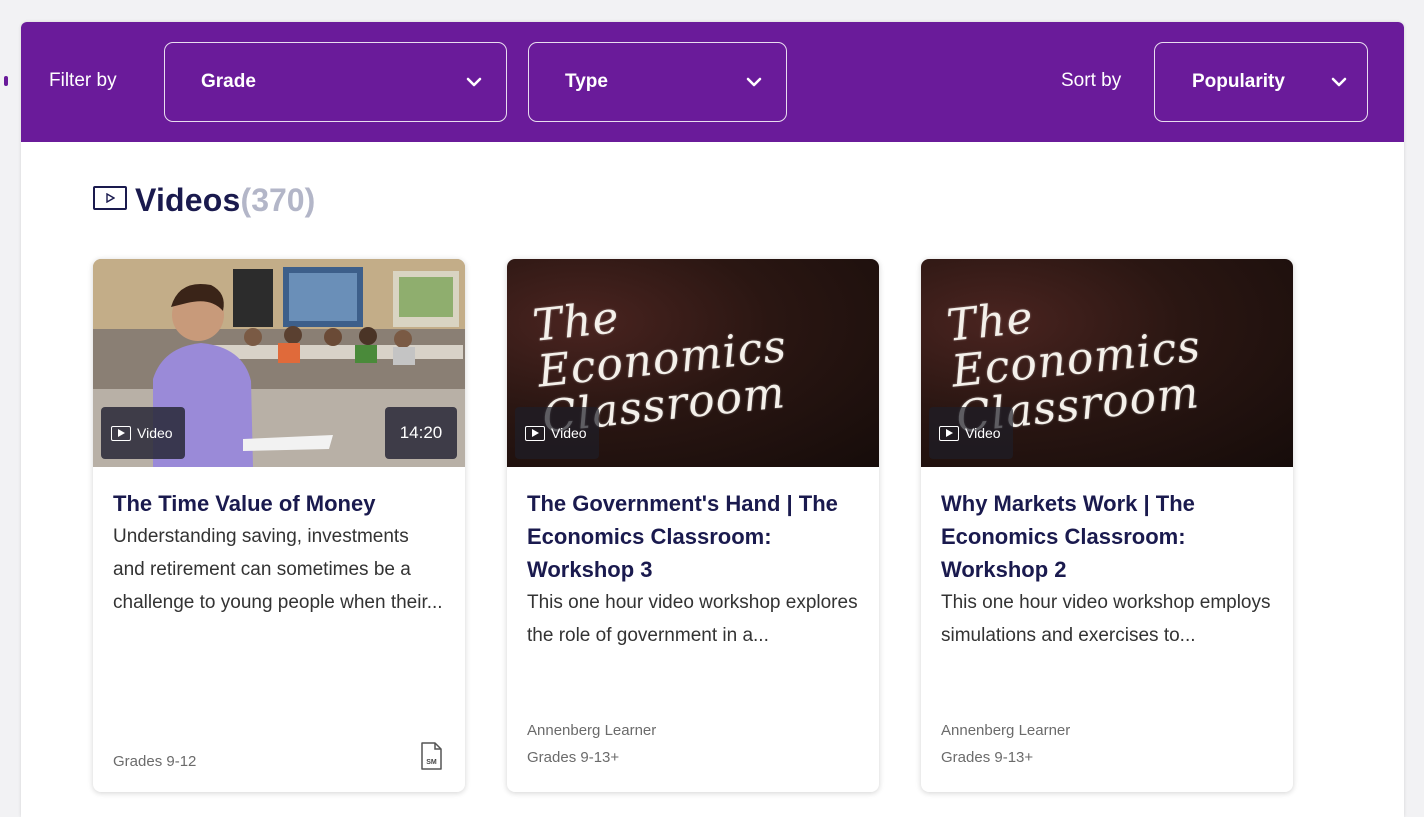 The height and width of the screenshot is (817, 1424). What do you see at coordinates (1238, 81) in the screenshot?
I see `sort-dropdown-value: Popularity` at bounding box center [1238, 81].